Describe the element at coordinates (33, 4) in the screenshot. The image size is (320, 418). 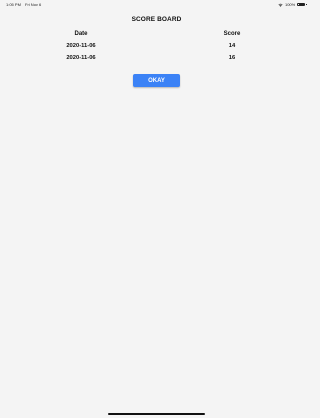
I see `status-date: Fri Nov 6` at that location.